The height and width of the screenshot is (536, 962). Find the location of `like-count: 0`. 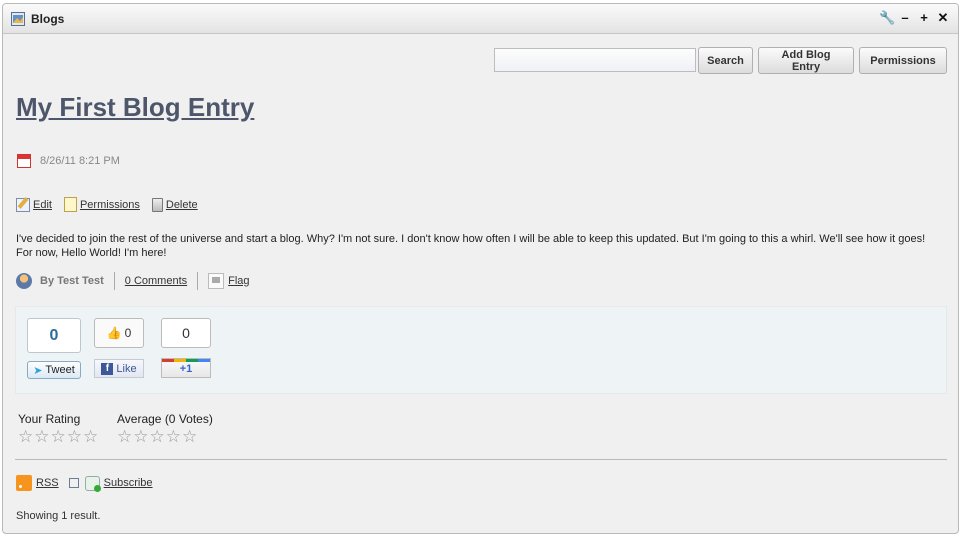

like-count: 0 is located at coordinates (128, 333).